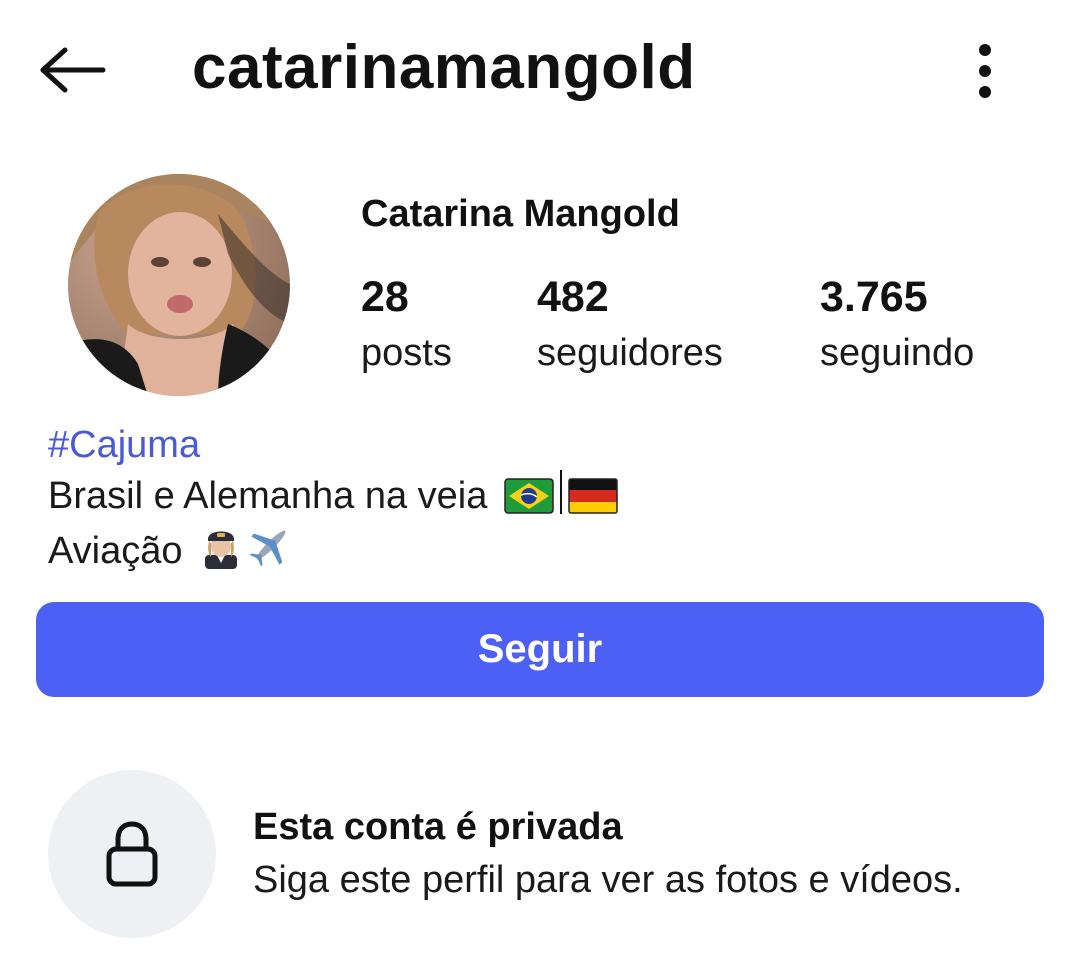 This screenshot has height=965, width=1074. What do you see at coordinates (573, 297) in the screenshot?
I see `stat-followers-count: 482` at bounding box center [573, 297].